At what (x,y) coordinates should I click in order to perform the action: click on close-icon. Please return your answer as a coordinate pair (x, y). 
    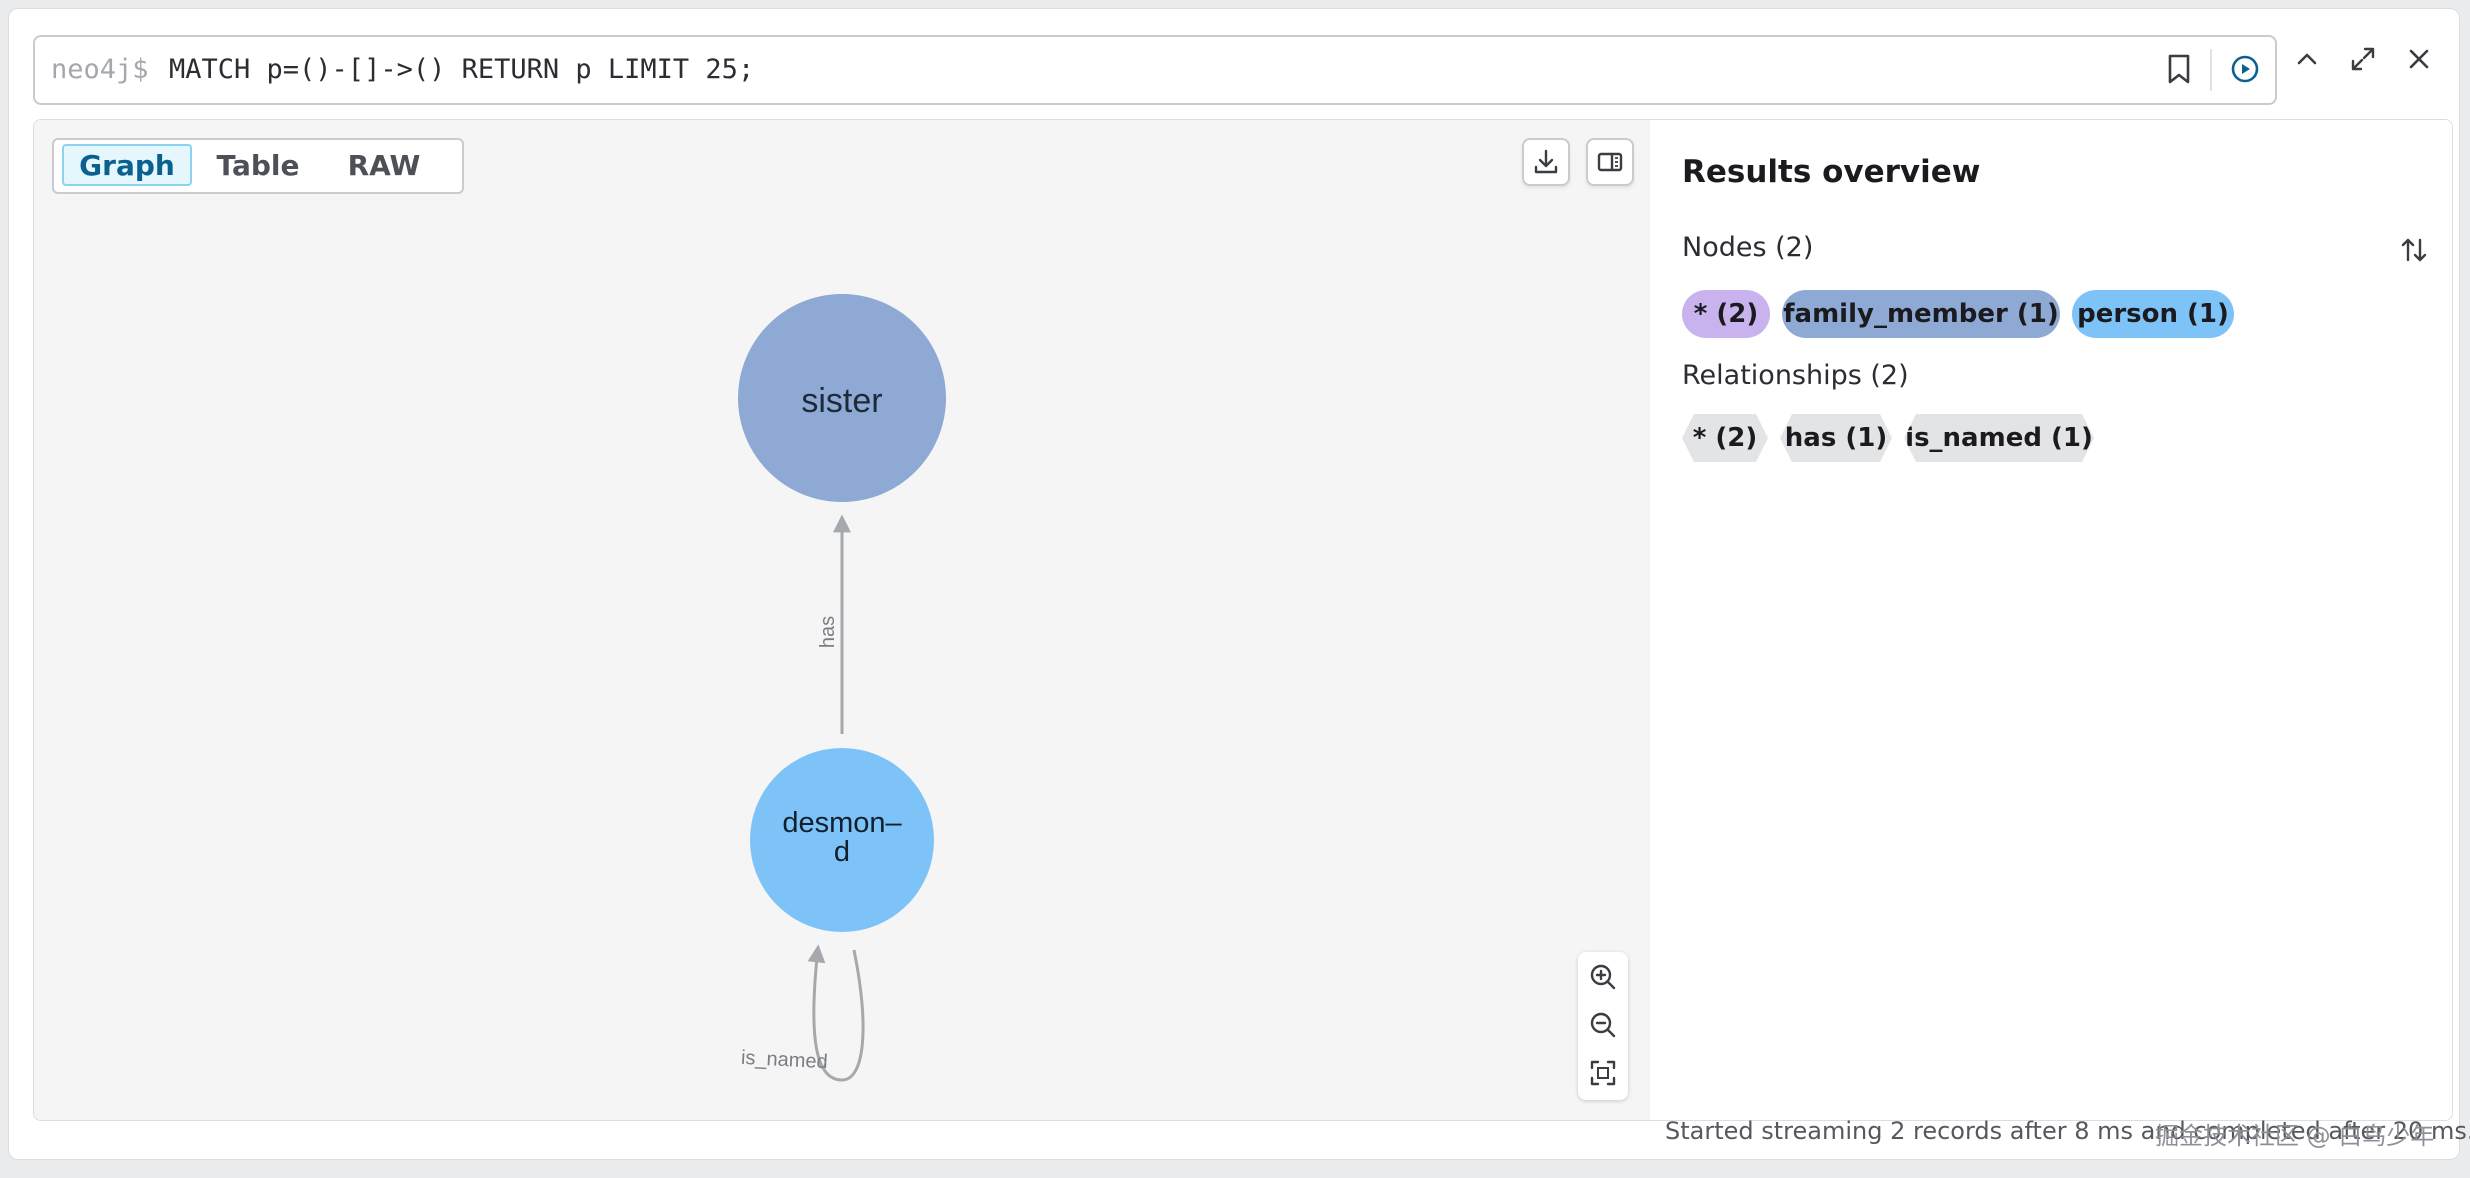
    Looking at the image, I should click on (2419, 59).